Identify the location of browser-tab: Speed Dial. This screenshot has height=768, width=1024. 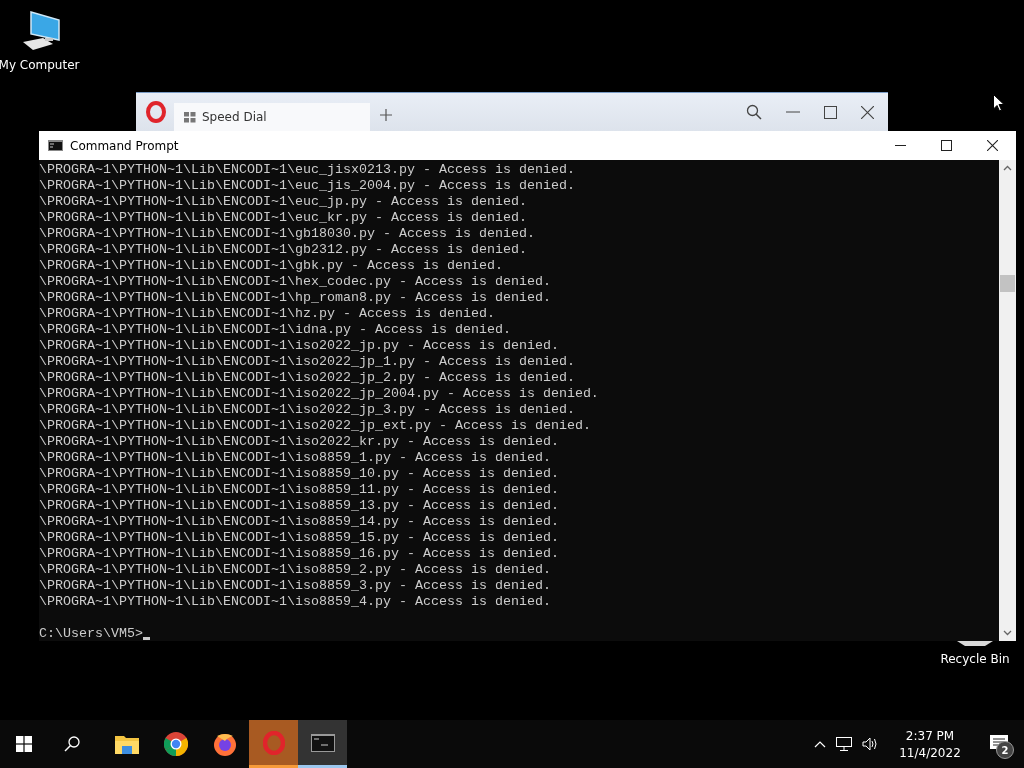
(272, 117).